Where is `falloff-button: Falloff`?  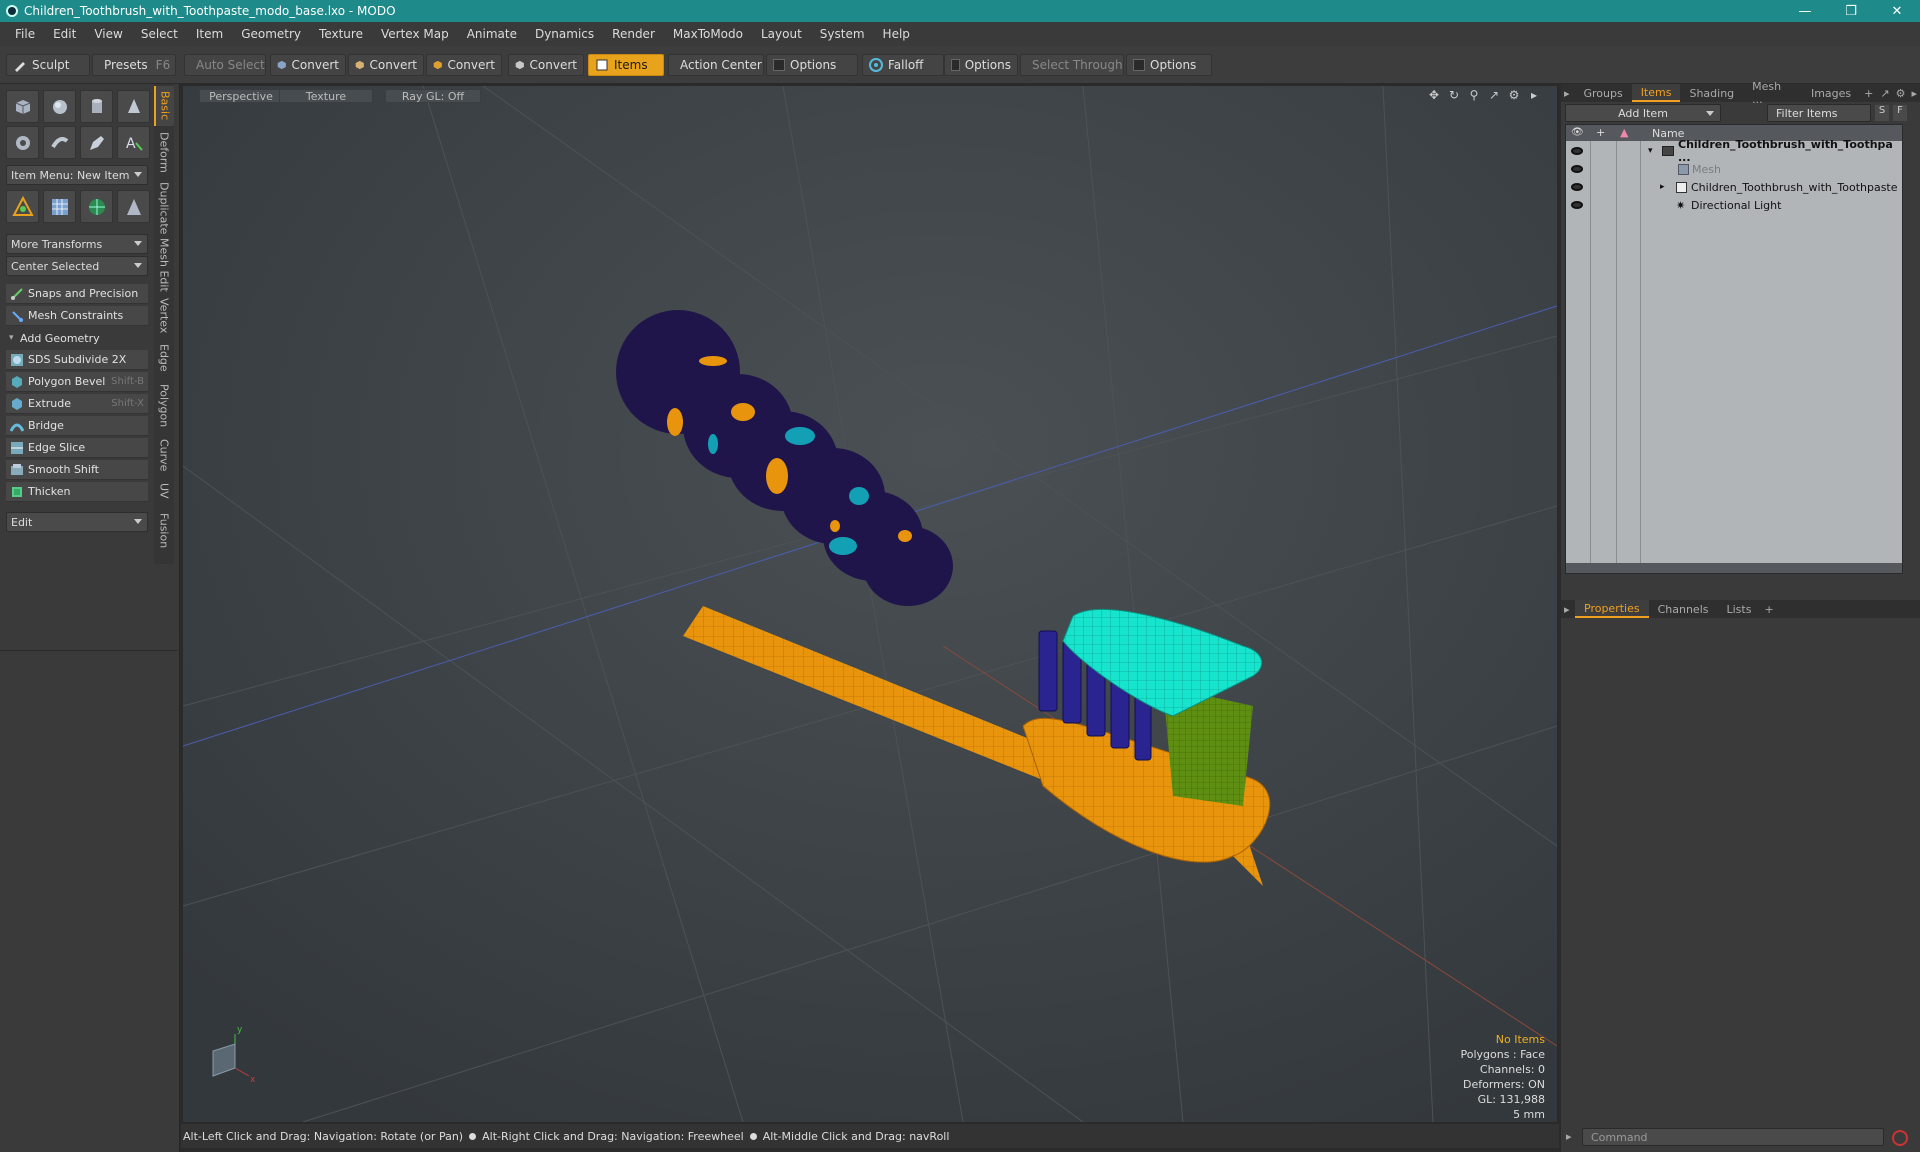
falloff-button: Falloff is located at coordinates (903, 65).